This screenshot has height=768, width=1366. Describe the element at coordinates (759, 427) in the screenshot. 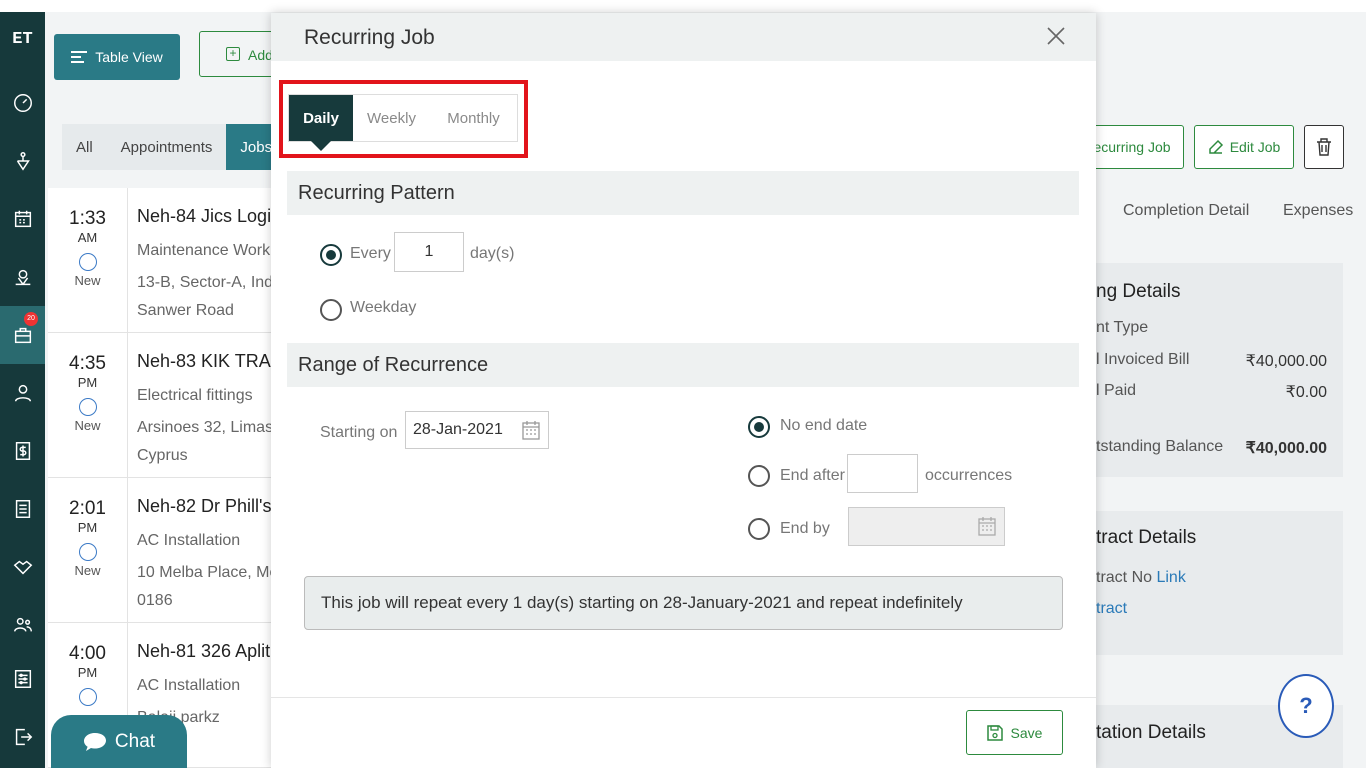

I see `no-end-date-radio` at that location.